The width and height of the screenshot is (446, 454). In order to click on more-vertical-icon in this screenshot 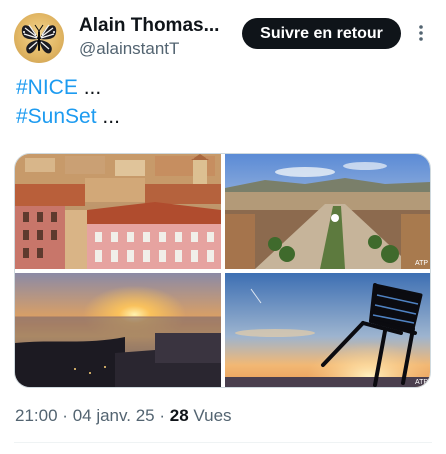, I will do `click(421, 33)`.